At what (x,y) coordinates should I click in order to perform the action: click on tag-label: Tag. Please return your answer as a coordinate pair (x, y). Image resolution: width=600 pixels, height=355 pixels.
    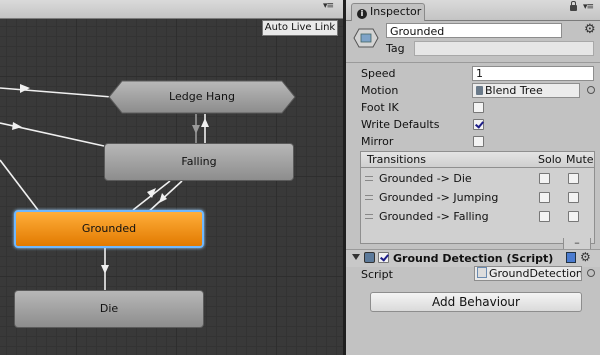
    Looking at the image, I should click on (395, 48).